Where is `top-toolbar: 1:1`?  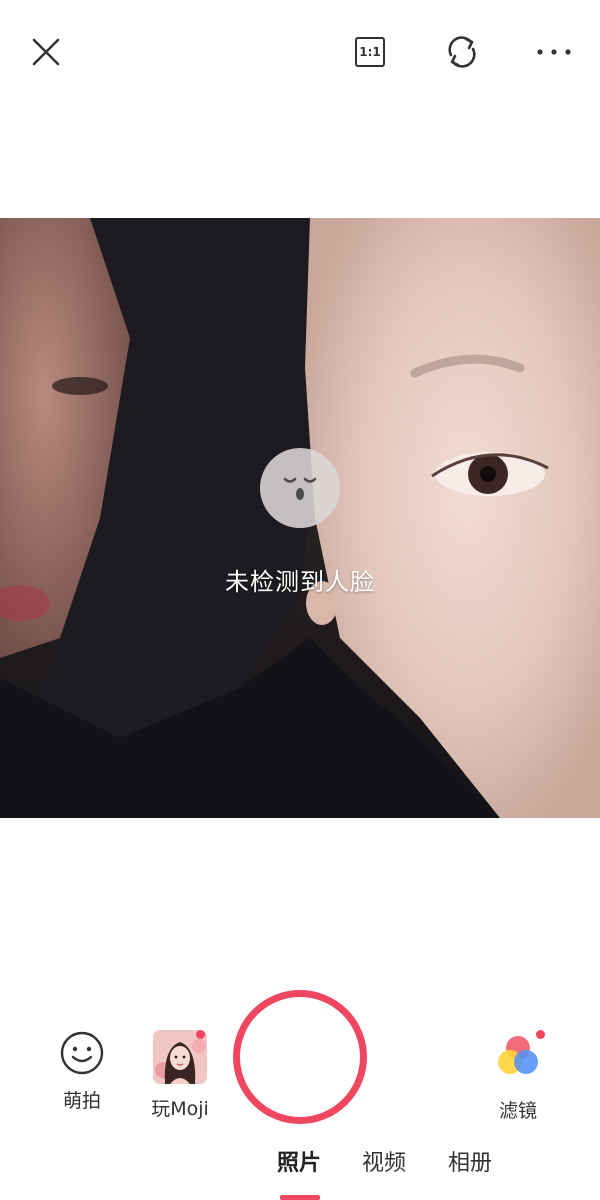 top-toolbar: 1:1 is located at coordinates (300, 55).